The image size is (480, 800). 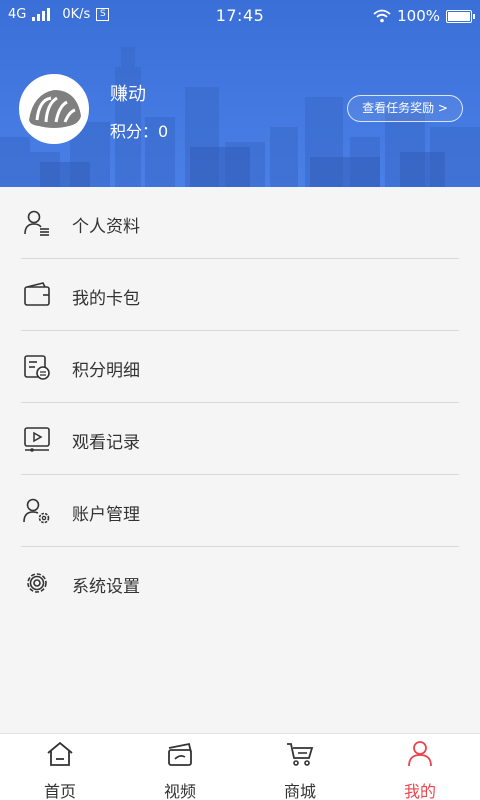 I want to click on menu-item-my-wallet: 我的卡包, so click(x=240, y=295).